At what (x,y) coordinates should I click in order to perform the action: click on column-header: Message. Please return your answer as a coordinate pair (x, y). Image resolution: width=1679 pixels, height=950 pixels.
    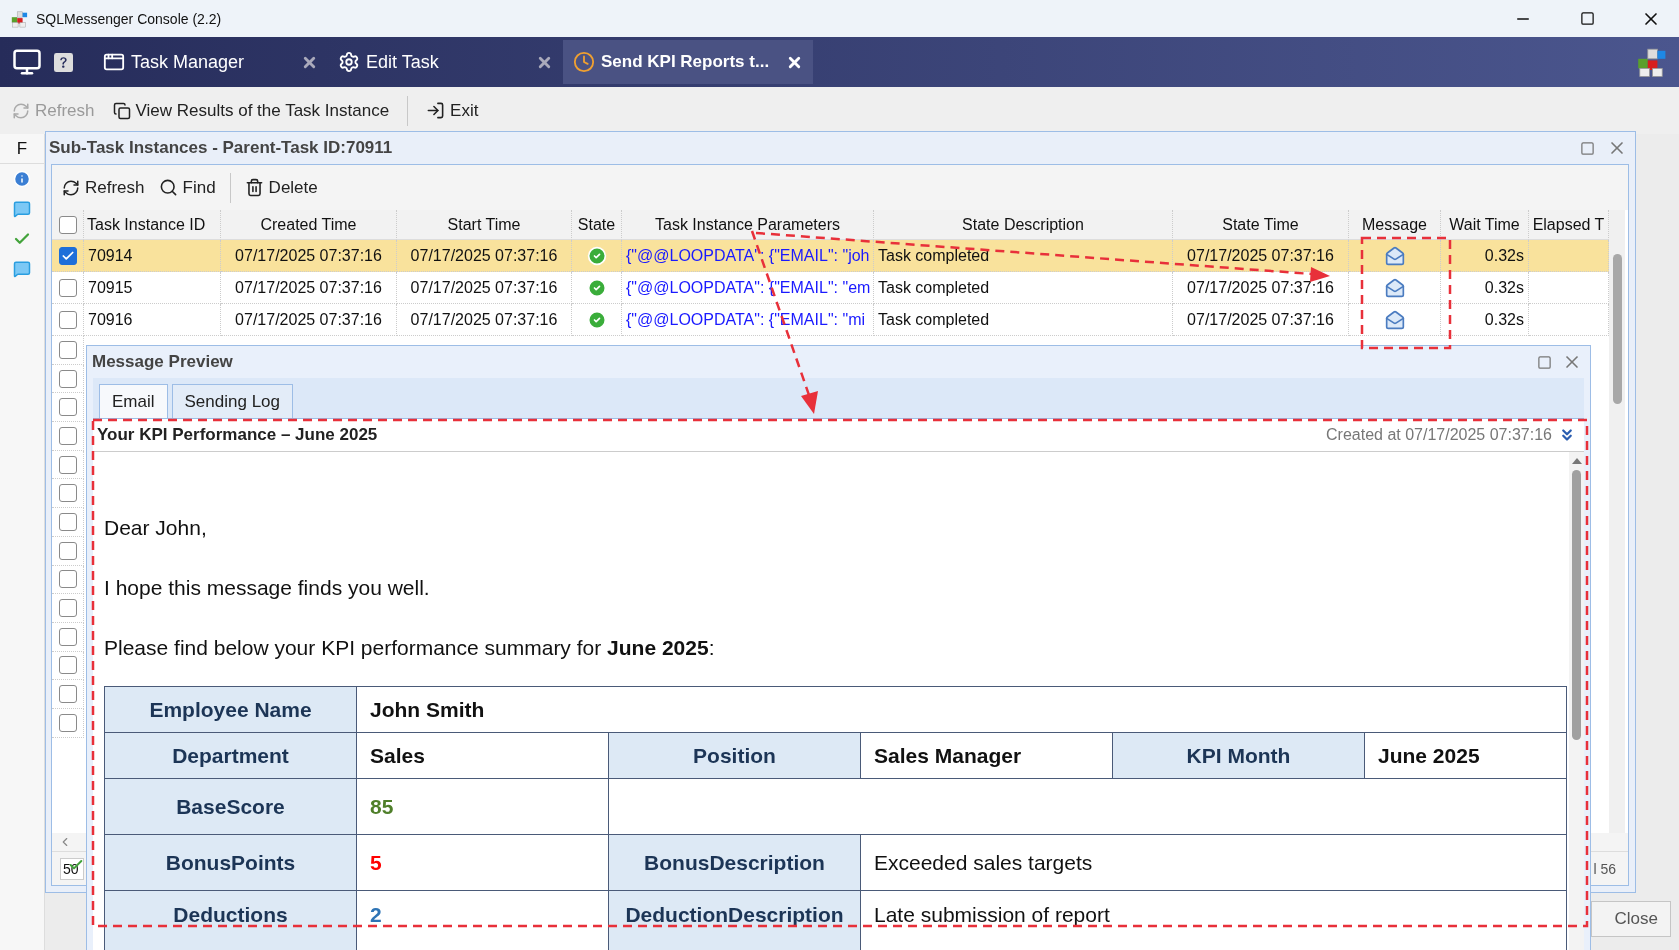
    Looking at the image, I should click on (1395, 225).